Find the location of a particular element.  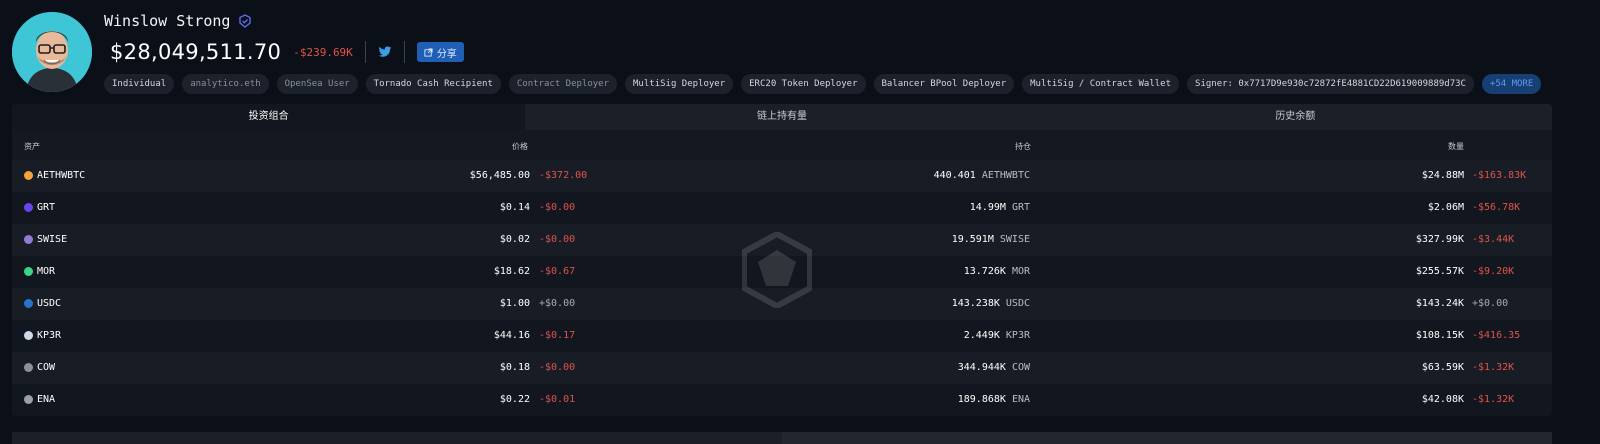

mor-icon is located at coordinates (28, 271).